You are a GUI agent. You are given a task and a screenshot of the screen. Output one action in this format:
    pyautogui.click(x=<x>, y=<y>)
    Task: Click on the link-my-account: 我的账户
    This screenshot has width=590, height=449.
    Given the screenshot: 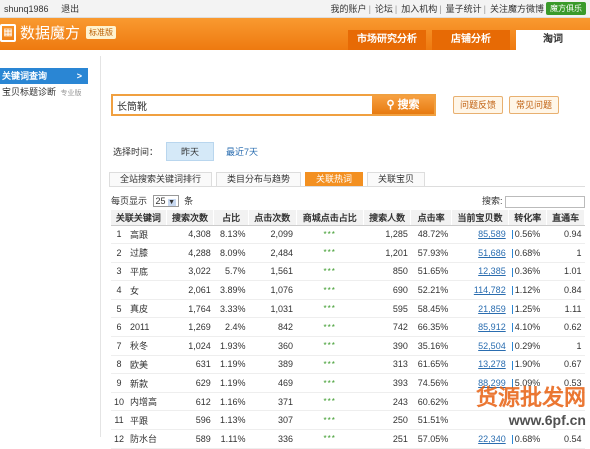 What is the action you would take?
    pyautogui.click(x=349, y=8)
    